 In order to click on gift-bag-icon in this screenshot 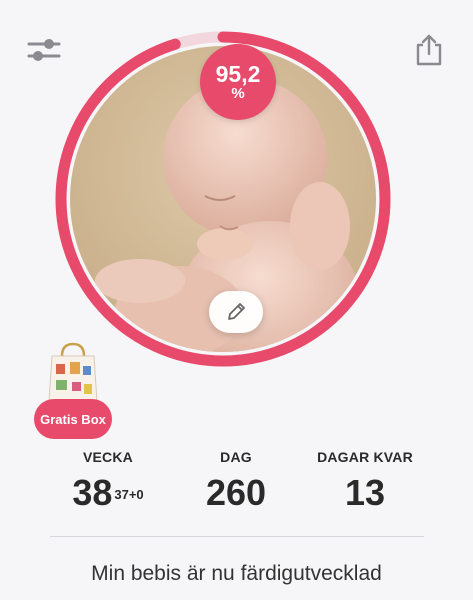, I will do `click(73, 373)`.